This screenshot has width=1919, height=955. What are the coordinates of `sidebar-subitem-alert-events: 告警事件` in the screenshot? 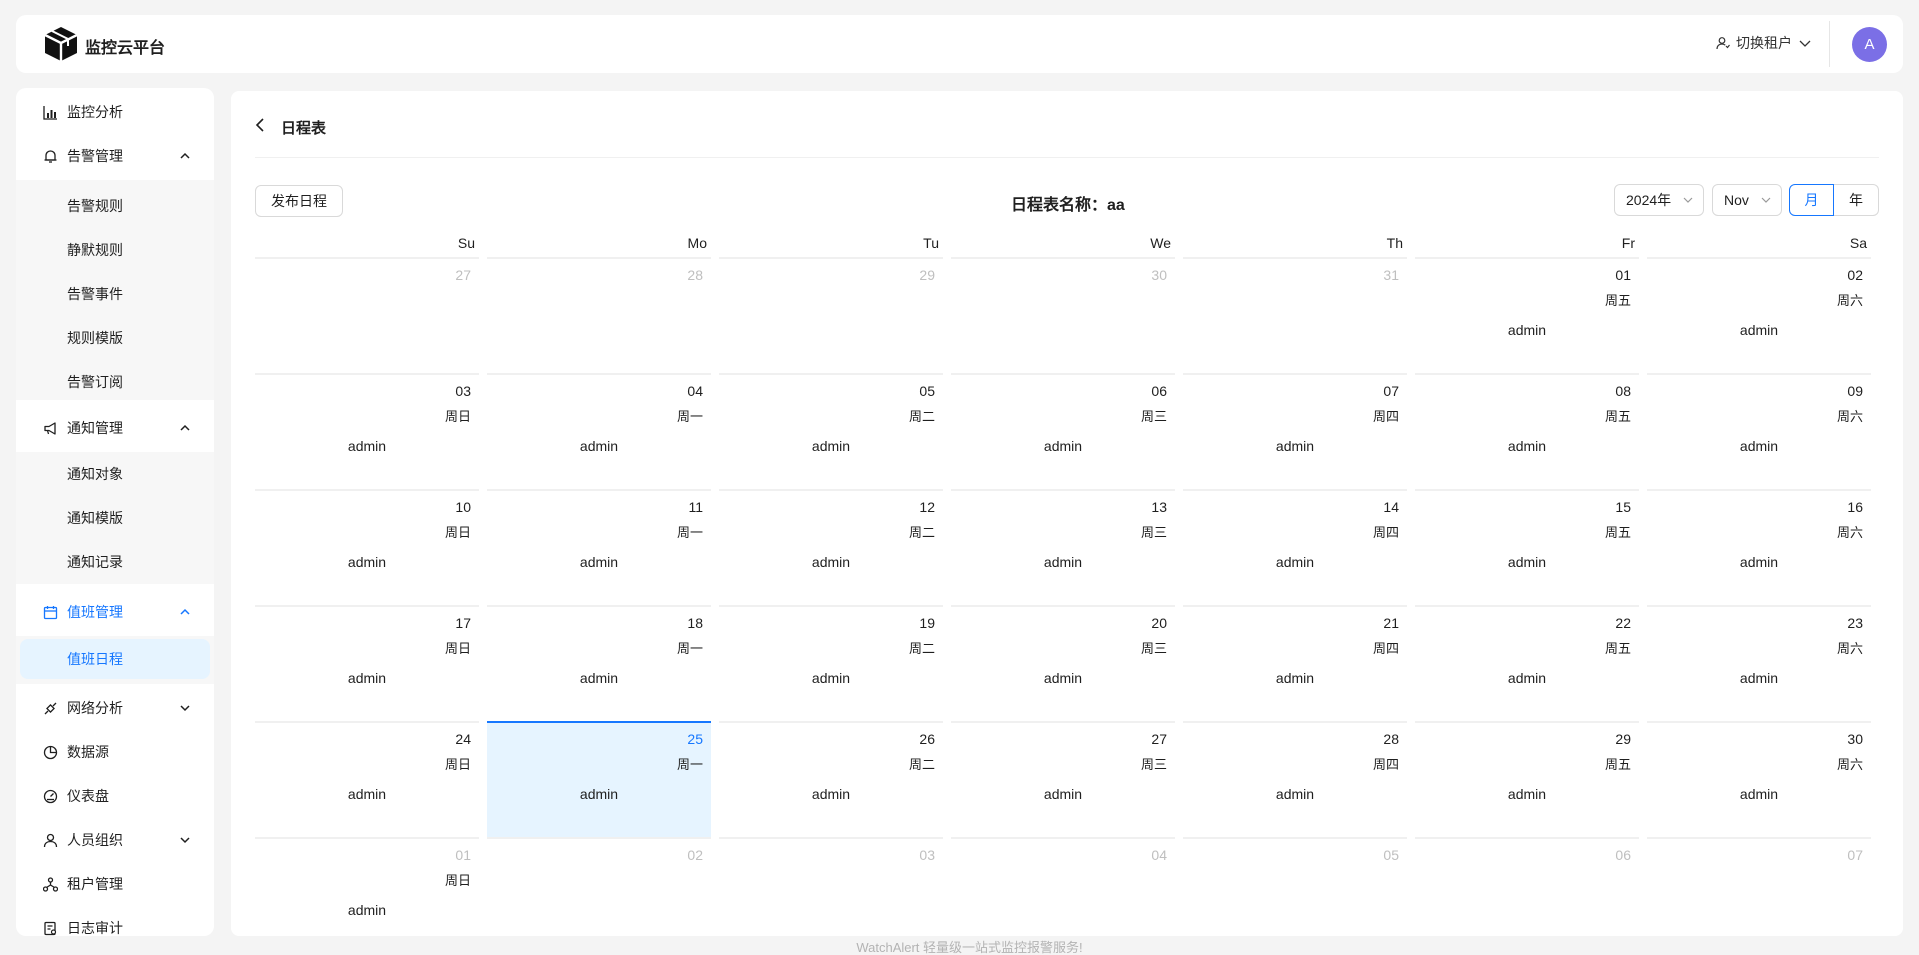 It's located at (115, 294).